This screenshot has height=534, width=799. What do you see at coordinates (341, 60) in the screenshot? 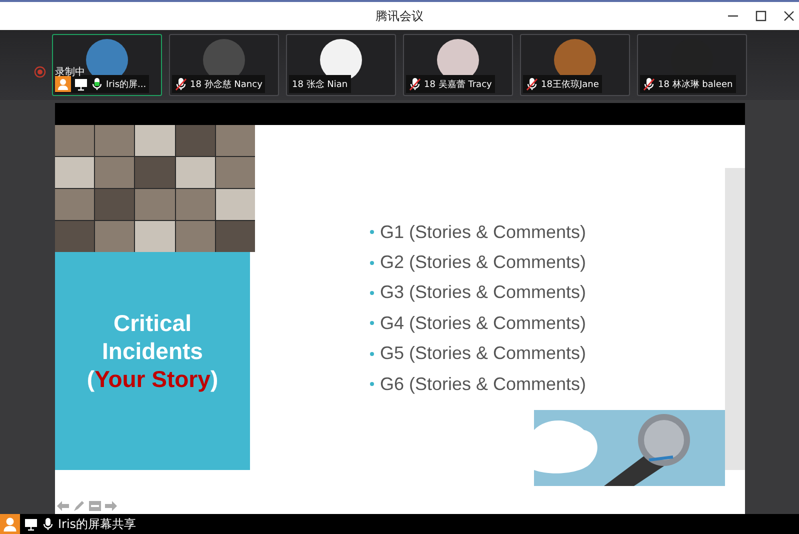
I see `avatar-photo-placeholder` at bounding box center [341, 60].